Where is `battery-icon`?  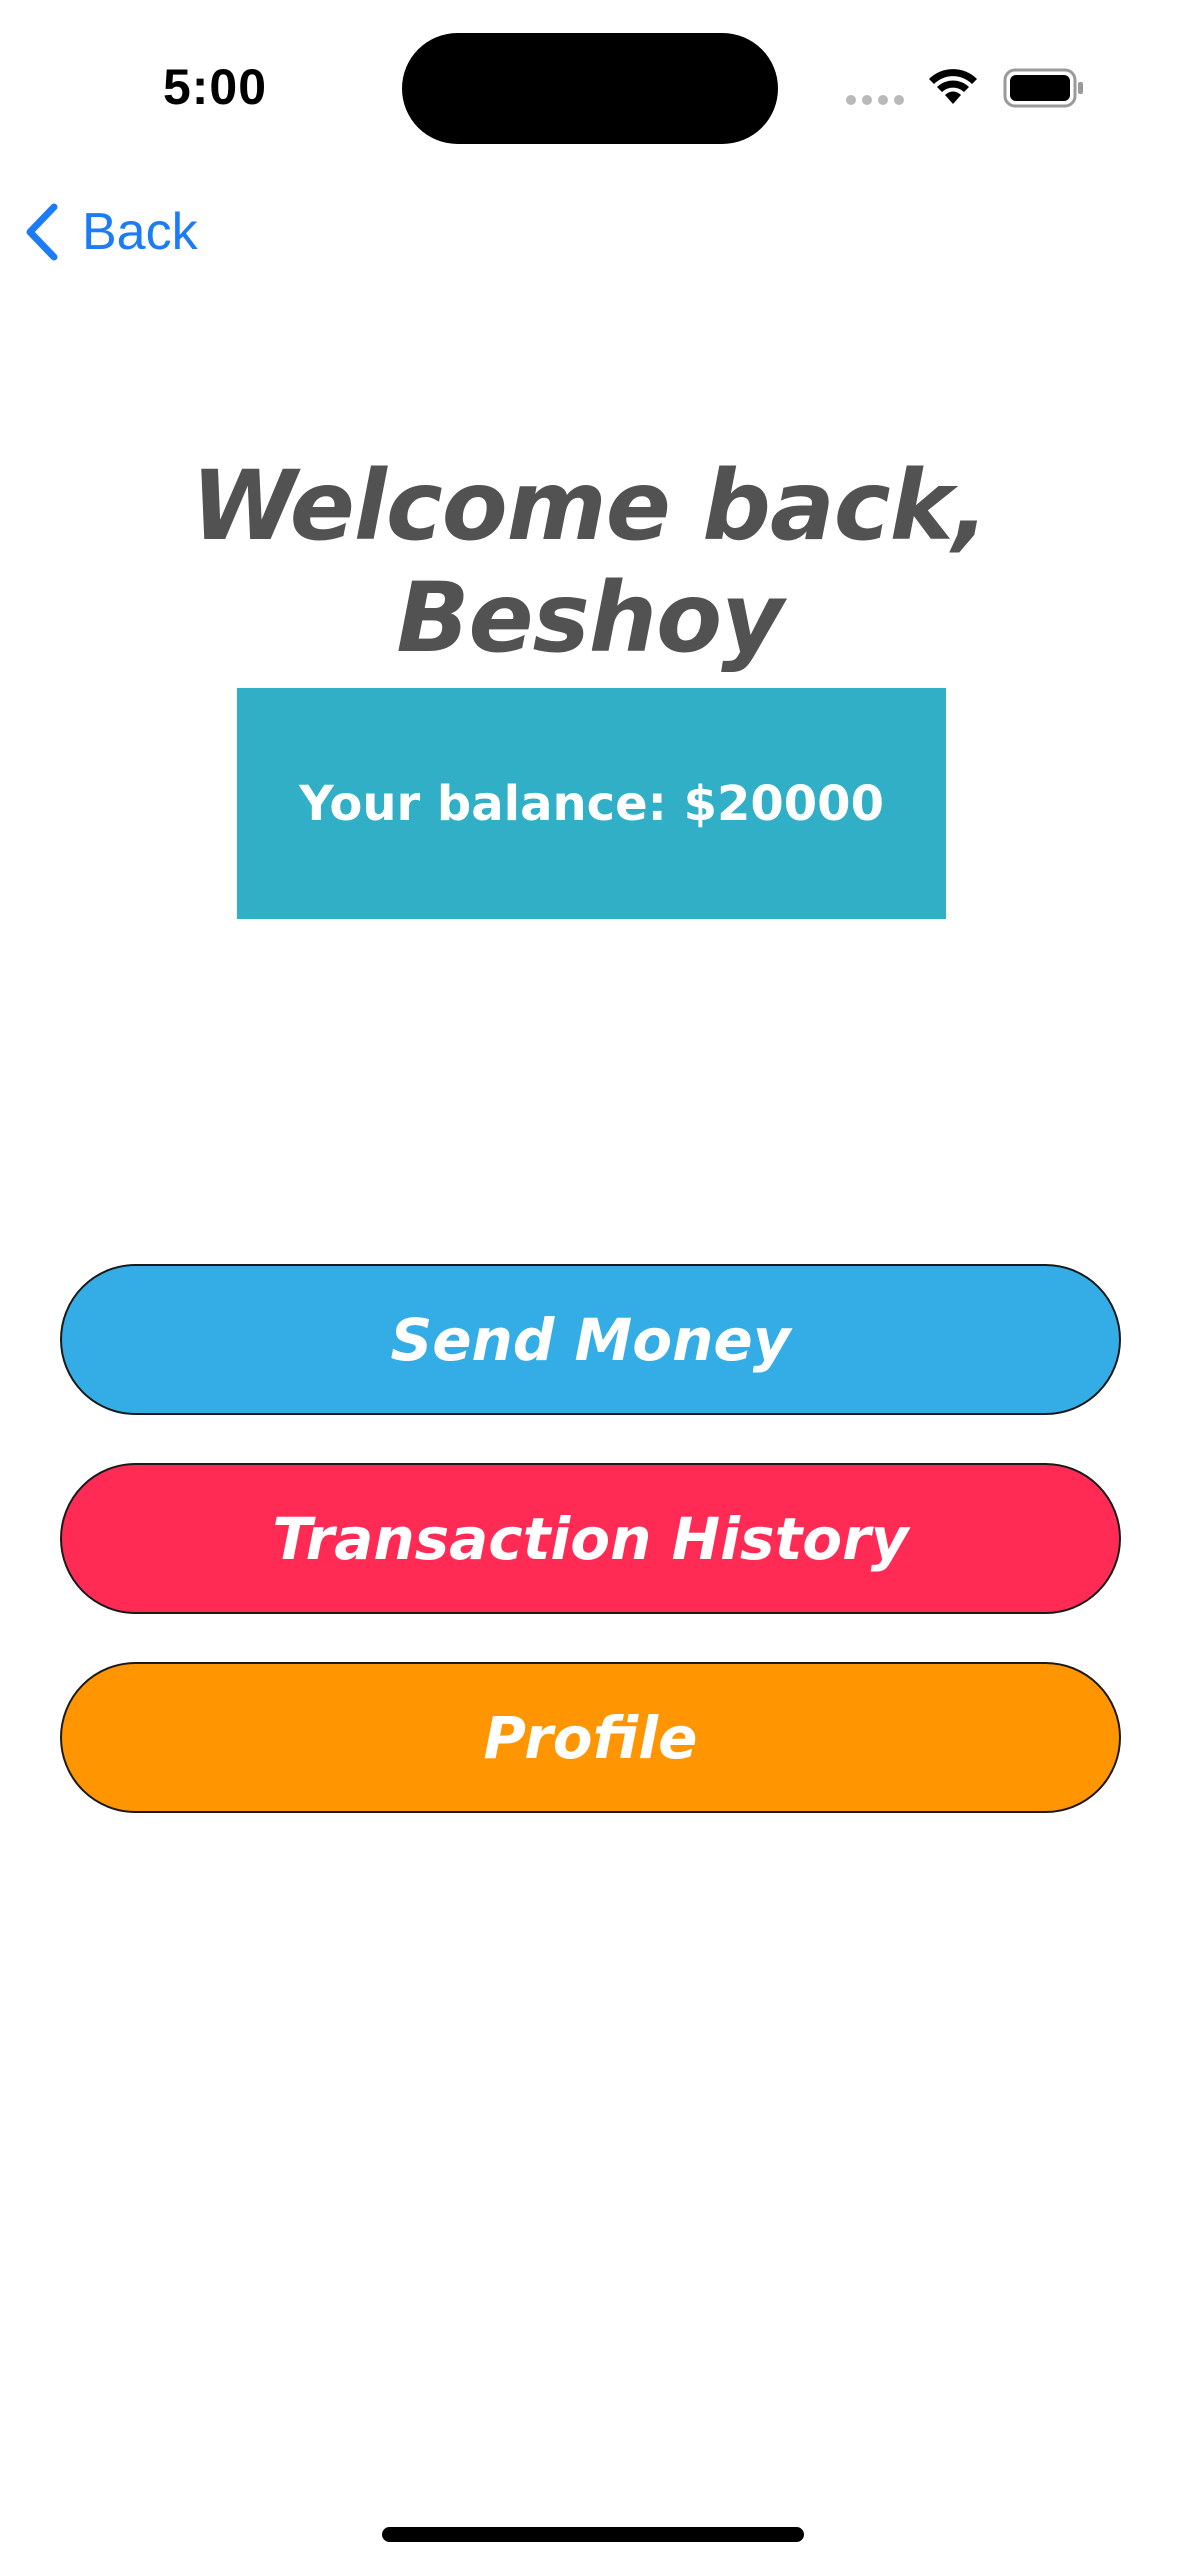
battery-icon is located at coordinates (1043, 88).